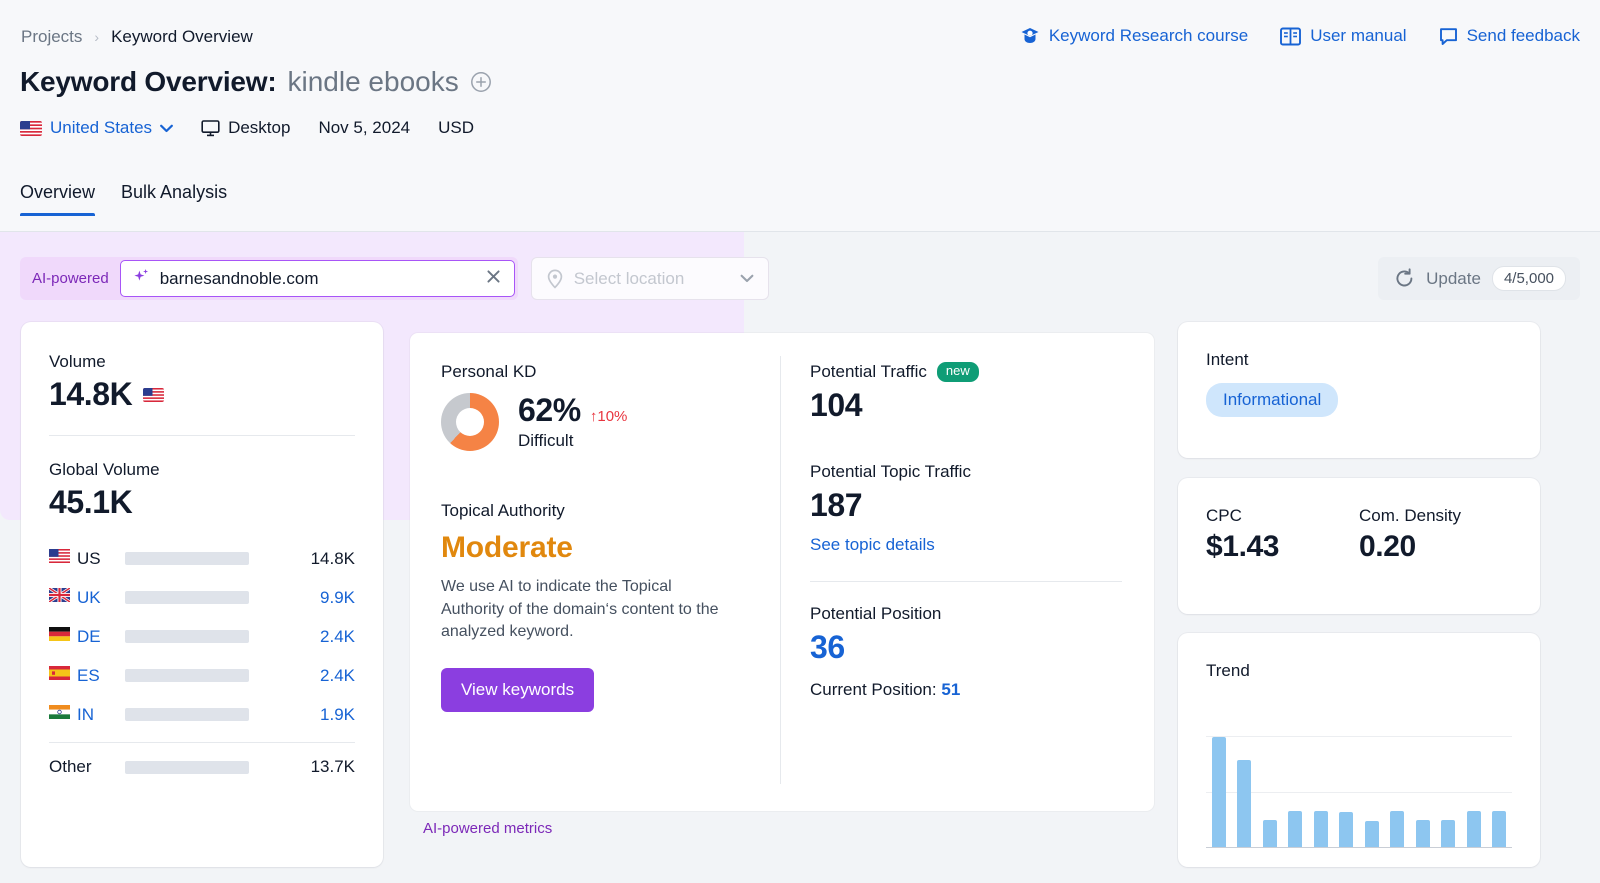 Image resolution: width=1600 pixels, height=883 pixels. What do you see at coordinates (96, 128) in the screenshot?
I see `country-selector: United States` at bounding box center [96, 128].